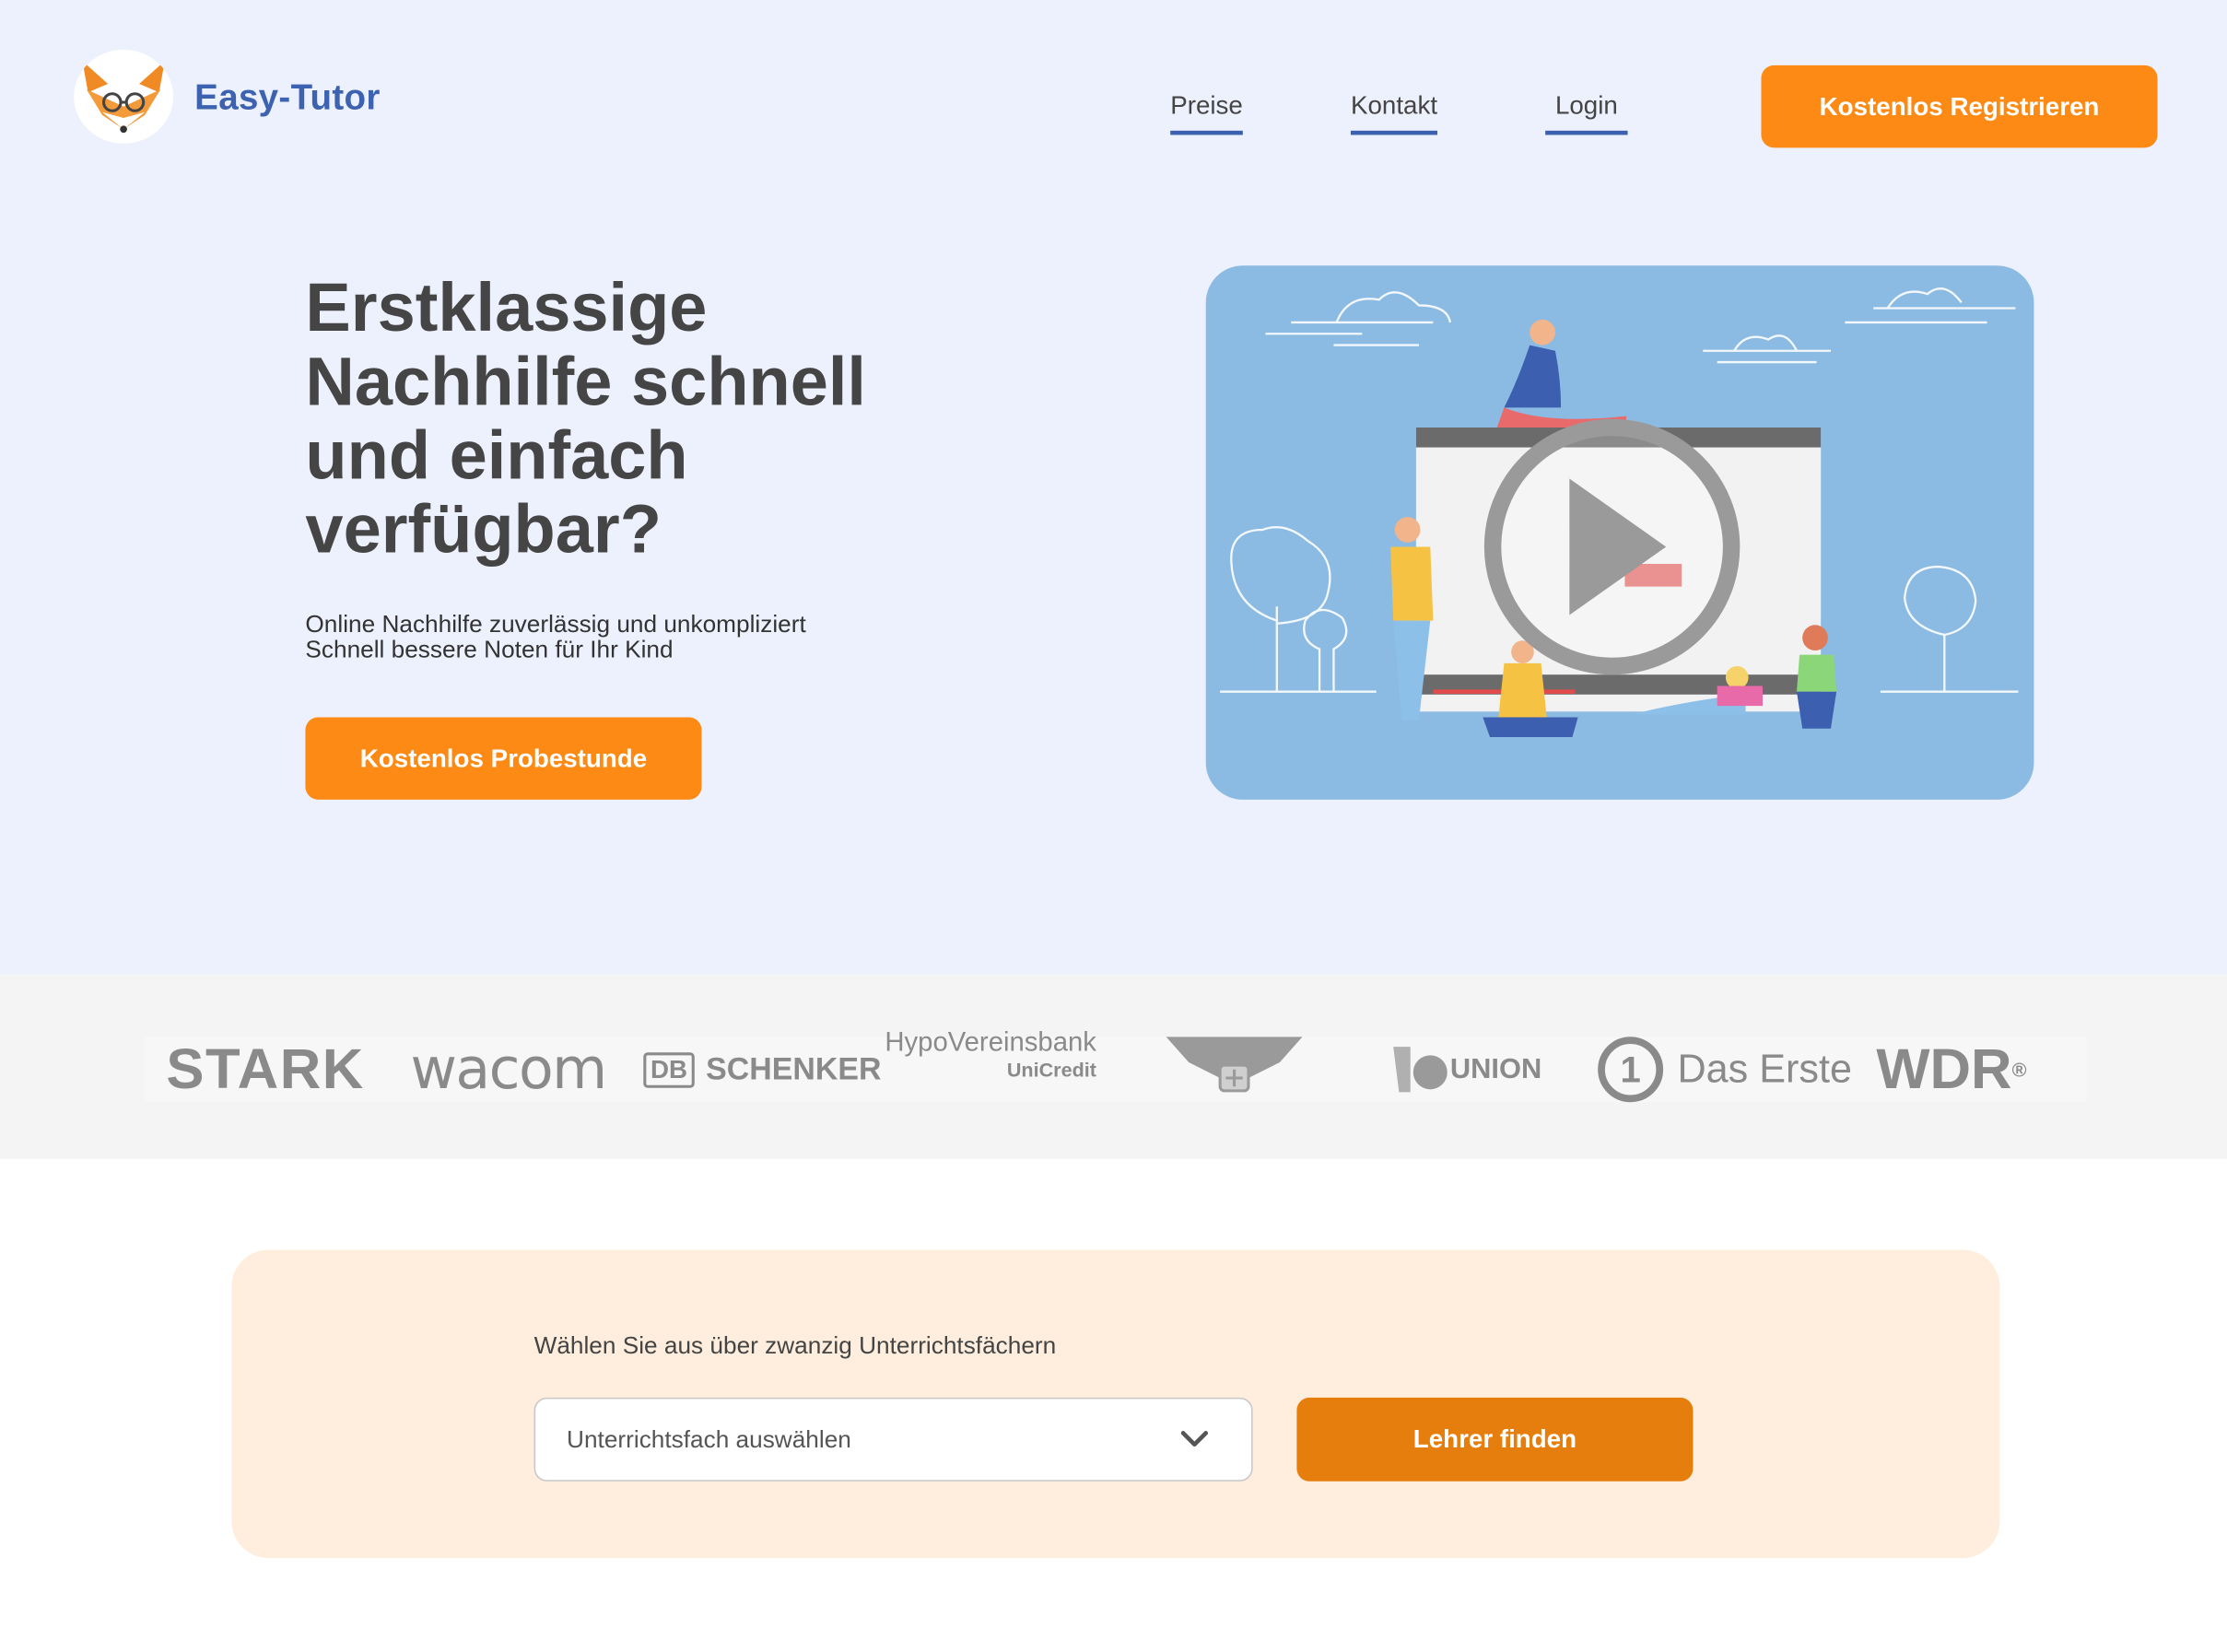  I want to click on video-player, so click(1620, 533).